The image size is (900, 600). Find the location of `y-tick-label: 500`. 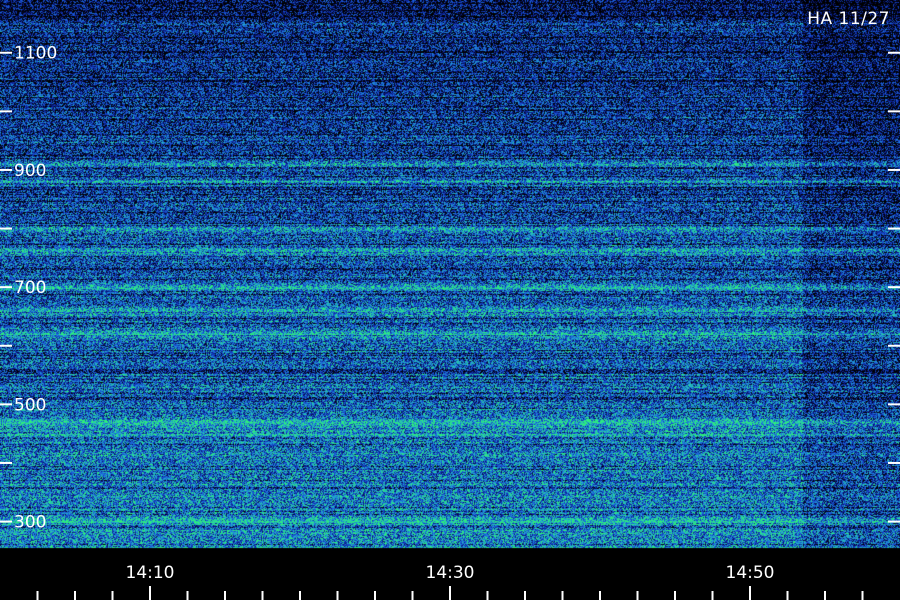

y-tick-label: 500 is located at coordinates (30, 405).